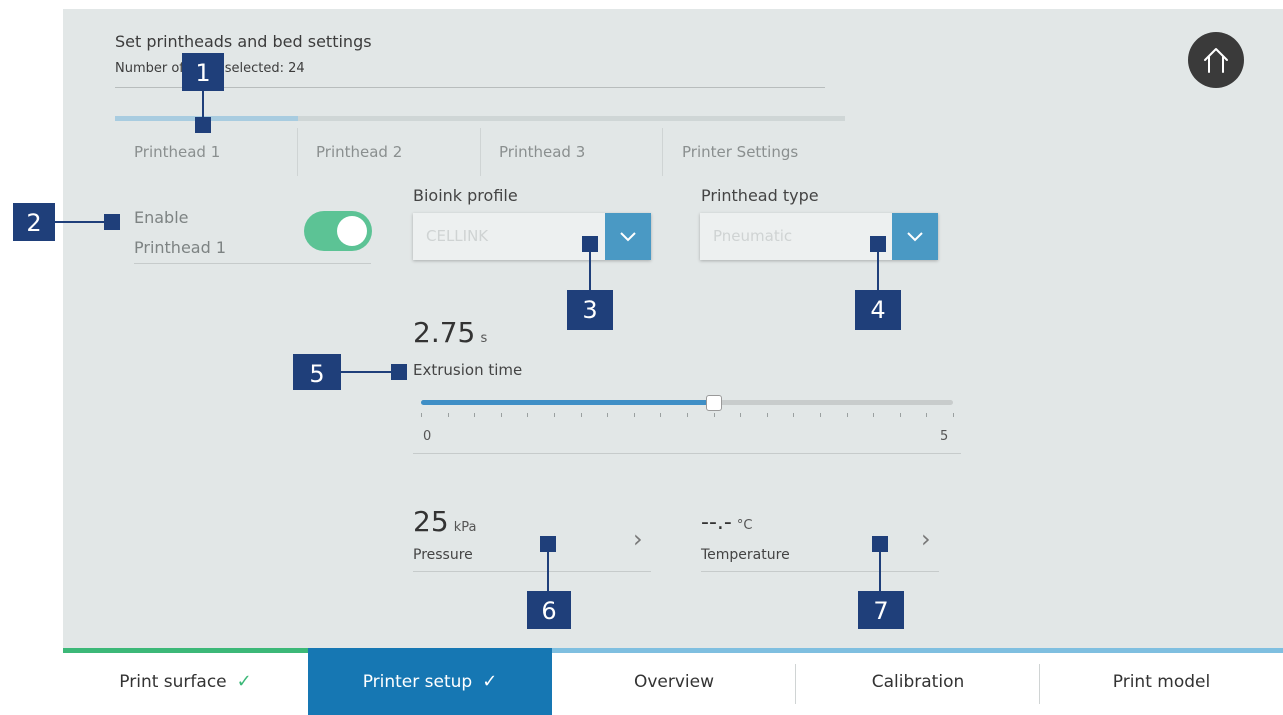  Describe the element at coordinates (687, 453) in the screenshot. I see `slider-divider` at that location.